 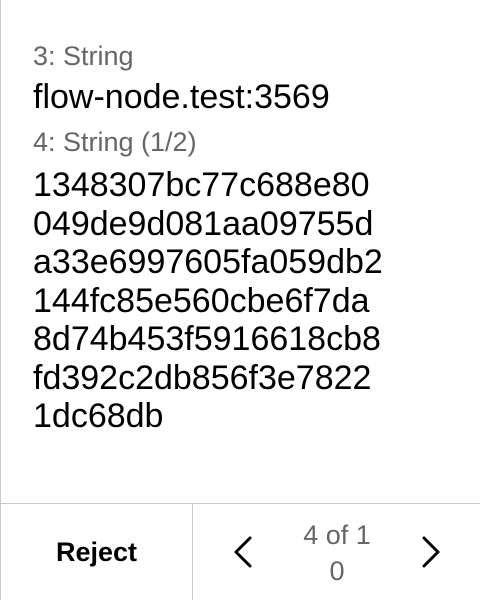 What do you see at coordinates (337, 535) in the screenshot?
I see `page-indicator-line: 4 of 1` at bounding box center [337, 535].